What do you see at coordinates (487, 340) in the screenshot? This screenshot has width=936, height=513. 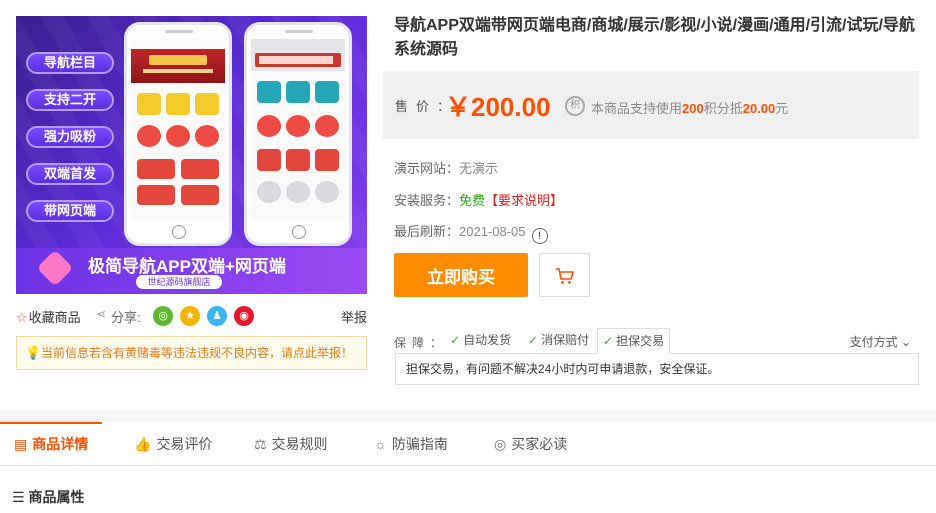 I see `guarantee-tab-label: 自动发货` at bounding box center [487, 340].